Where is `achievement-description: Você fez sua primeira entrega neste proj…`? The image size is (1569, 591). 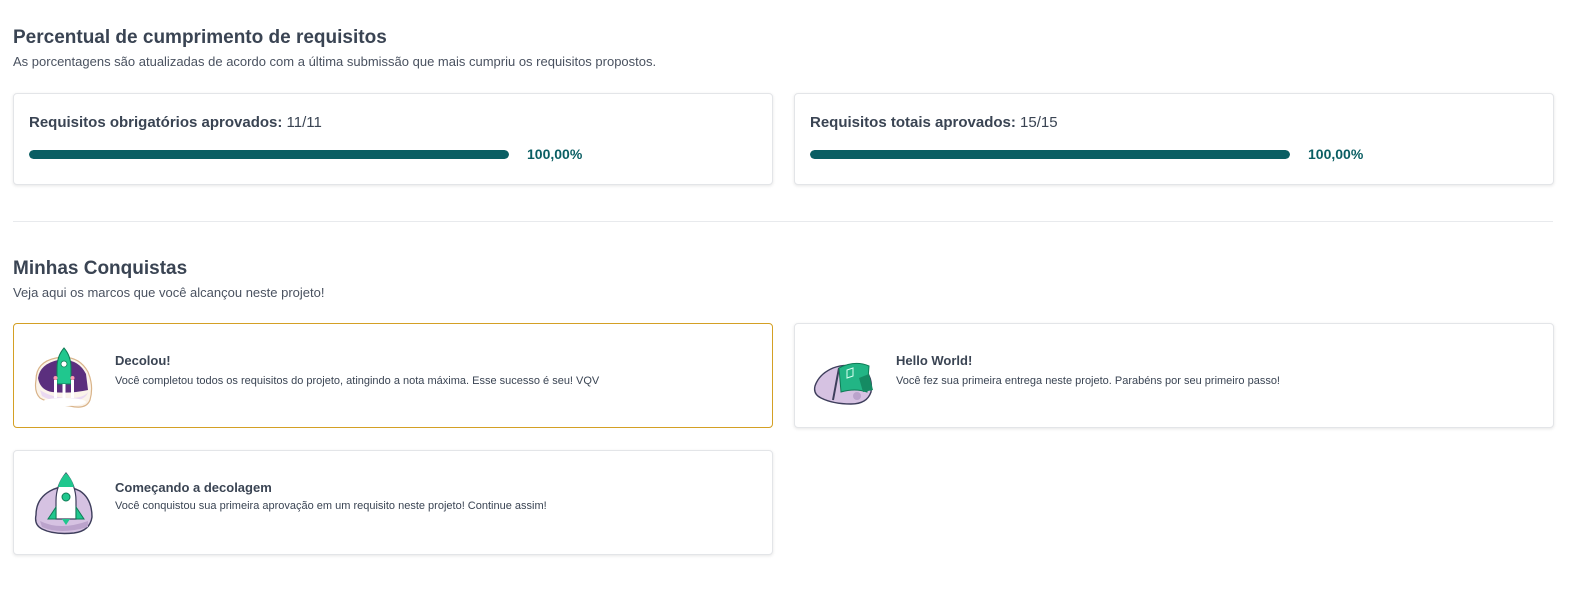
achievement-description: Você fez sua primeira entrega neste proj… is located at coordinates (1088, 381).